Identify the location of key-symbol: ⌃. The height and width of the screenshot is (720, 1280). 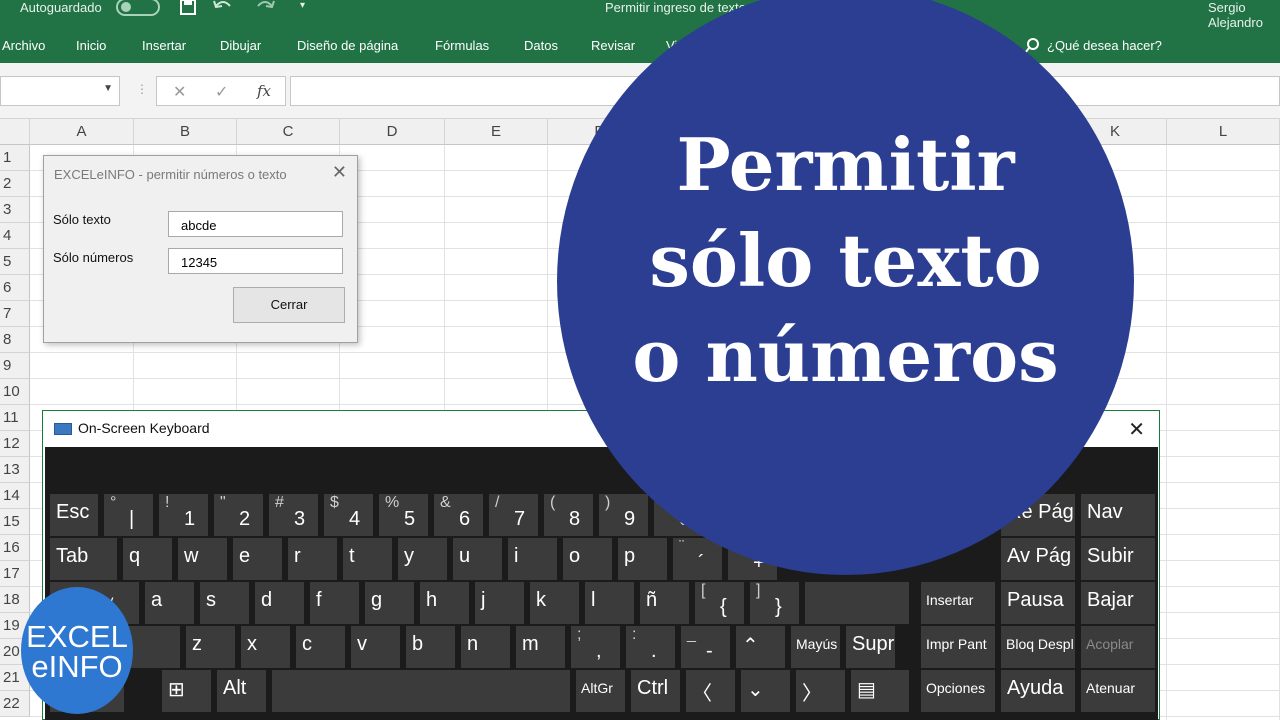
(760, 647).